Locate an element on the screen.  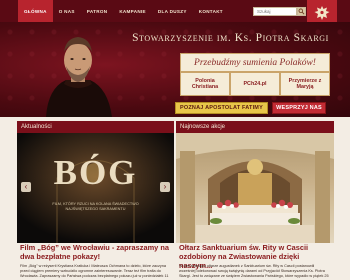
nav-item-o-nas: O NAS is located at coordinates (67, 11).